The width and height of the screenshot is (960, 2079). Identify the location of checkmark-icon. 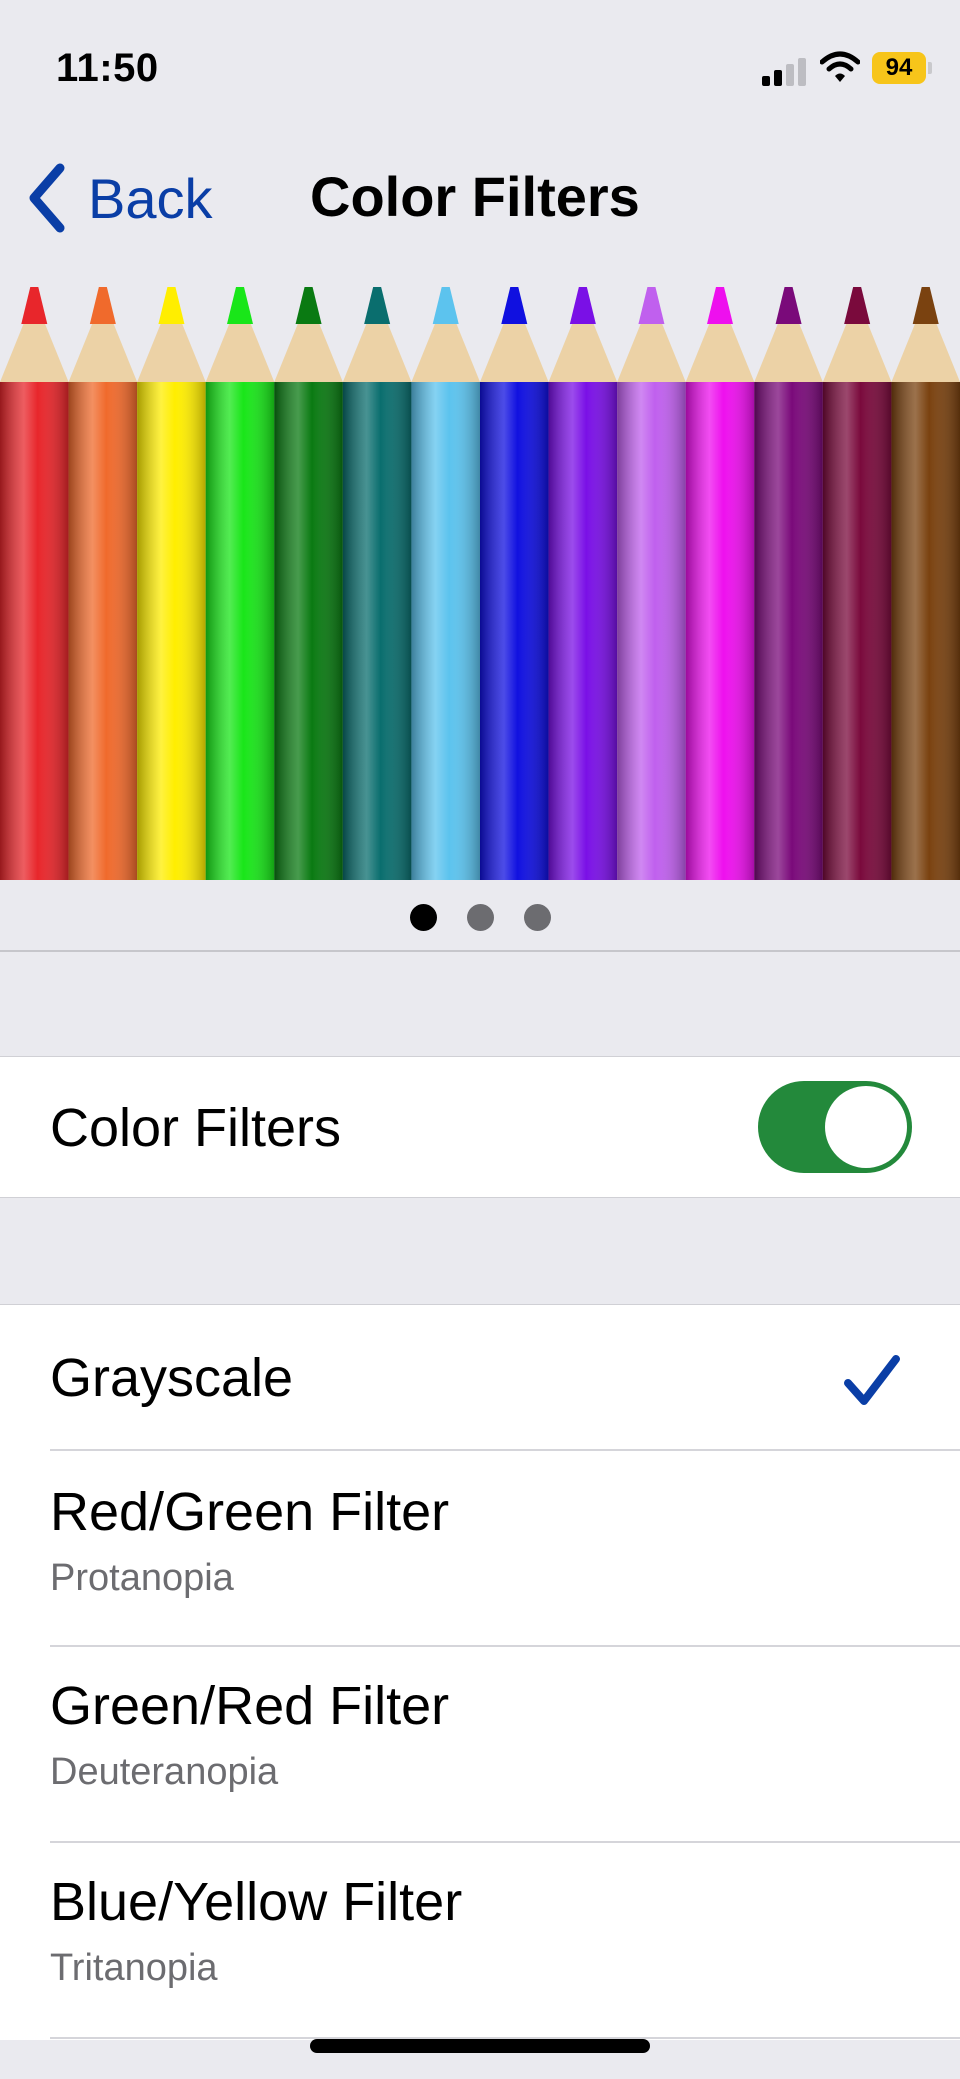
(872, 1380).